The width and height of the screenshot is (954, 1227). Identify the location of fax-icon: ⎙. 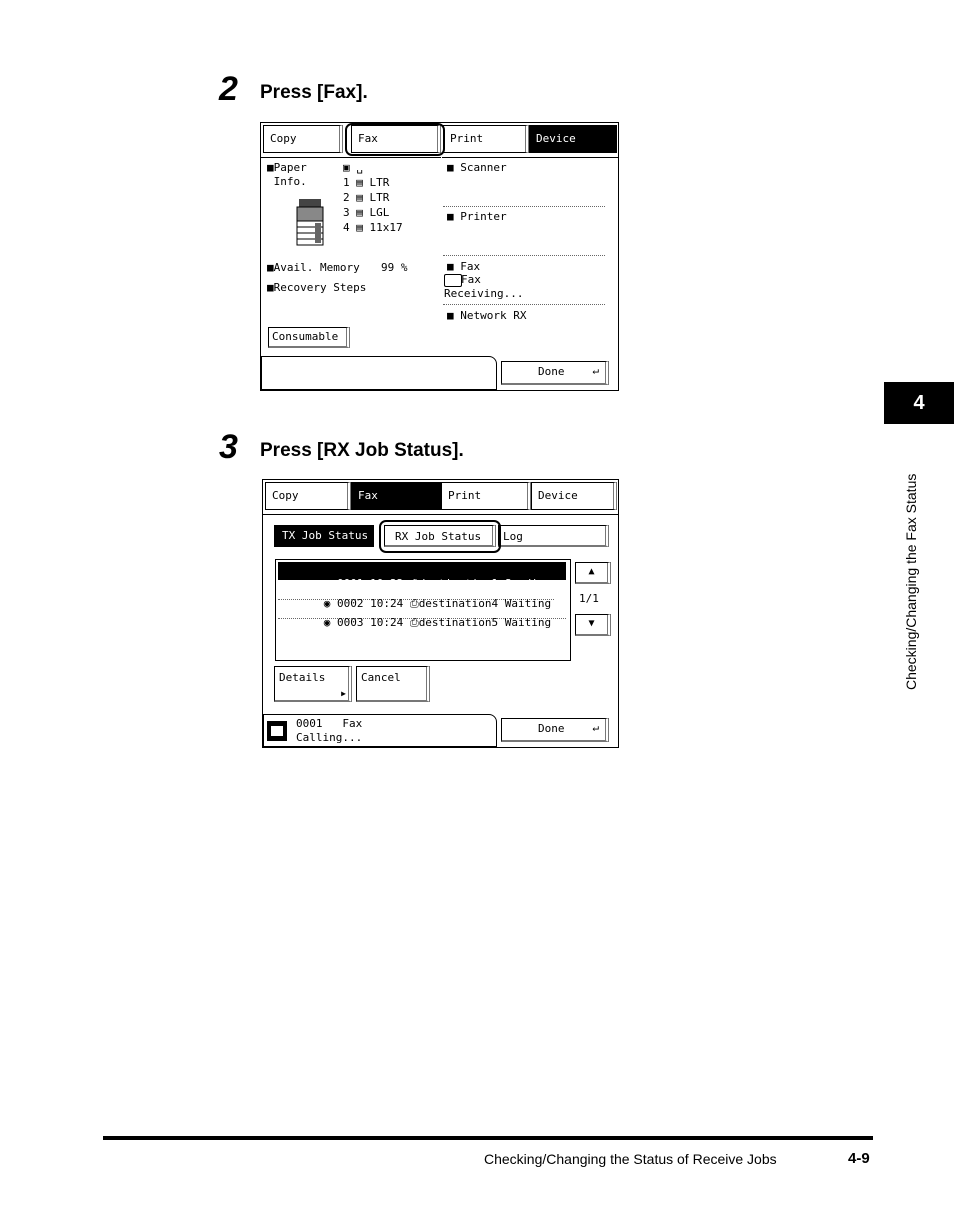
(414, 622).